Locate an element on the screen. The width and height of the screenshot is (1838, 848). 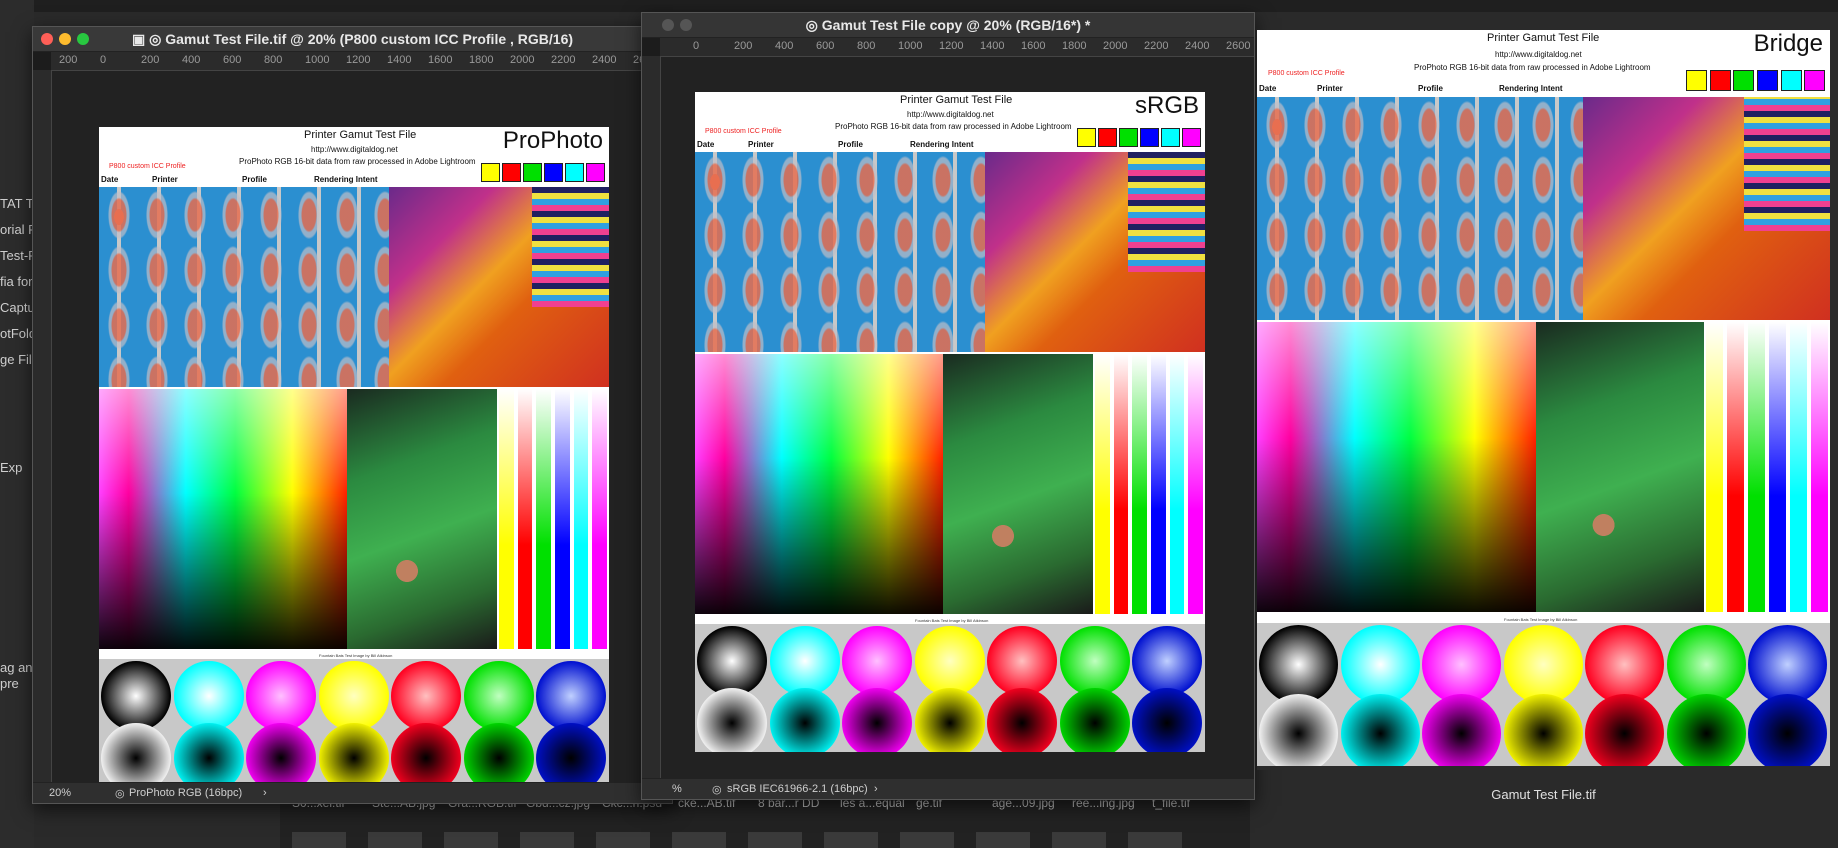
window-titlebar: ◎ Gamut Test File copy @ 20% (RGB/16*) * is located at coordinates (948, 25).